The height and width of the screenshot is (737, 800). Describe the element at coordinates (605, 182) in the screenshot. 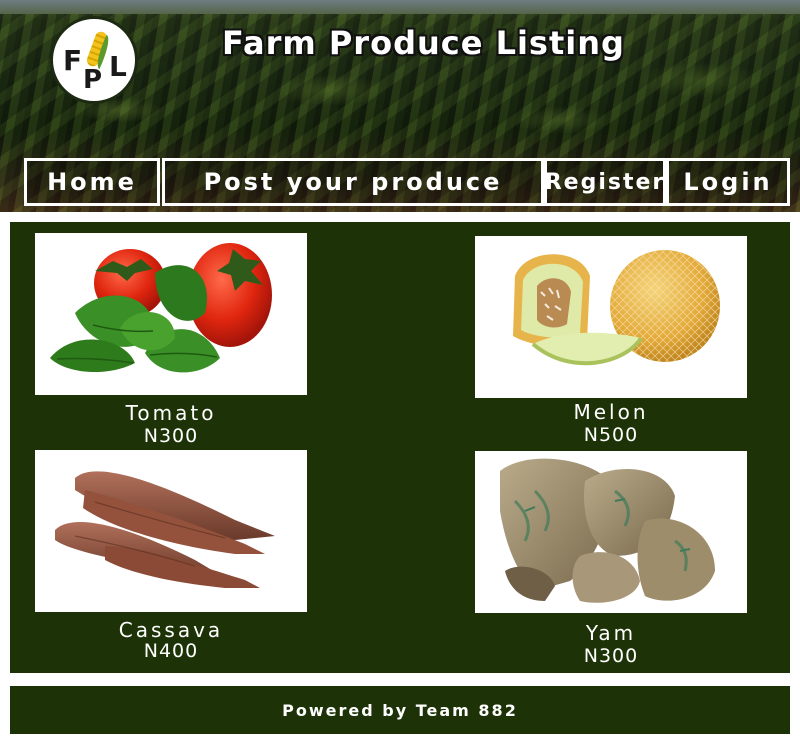

I see `nav-register-link: Register` at that location.